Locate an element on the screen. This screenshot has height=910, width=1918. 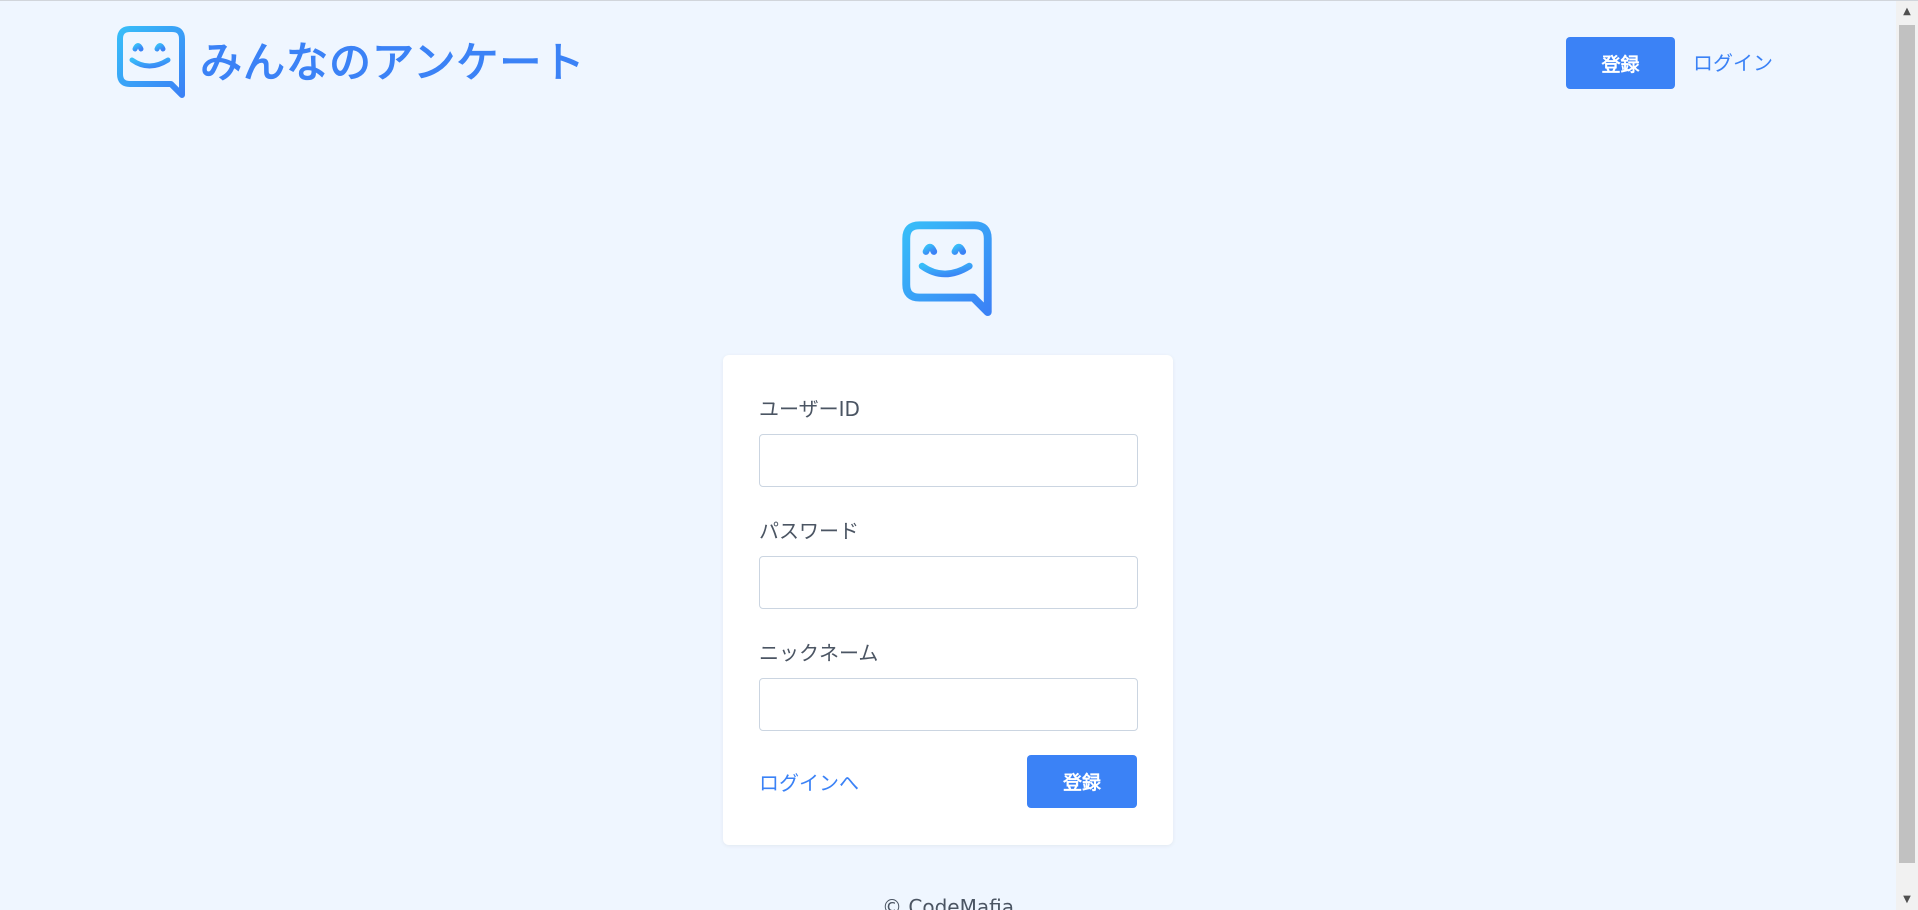
password-input is located at coordinates (948, 582).